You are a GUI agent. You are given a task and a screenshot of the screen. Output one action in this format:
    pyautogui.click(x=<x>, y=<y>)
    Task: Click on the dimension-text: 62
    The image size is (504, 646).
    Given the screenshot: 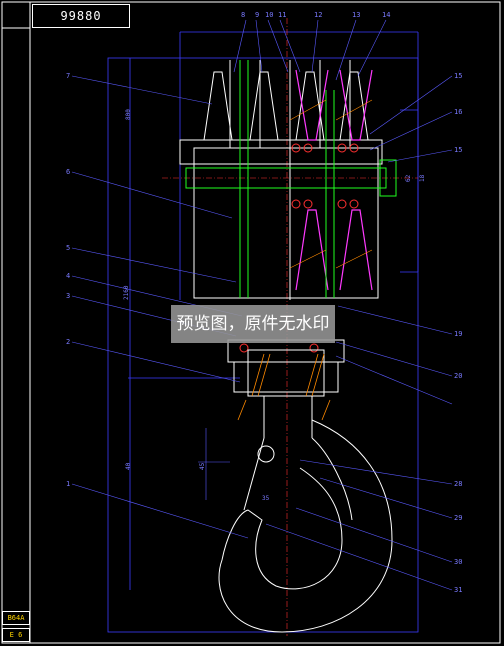 What is the action you would take?
    pyautogui.click(x=408, y=178)
    